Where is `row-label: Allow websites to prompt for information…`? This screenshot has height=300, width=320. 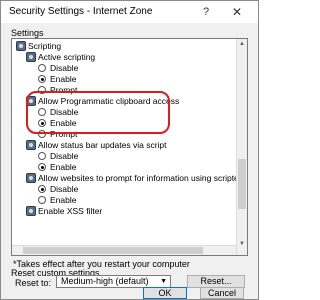 row-label: Allow websites to prompt for information… is located at coordinates (143, 178).